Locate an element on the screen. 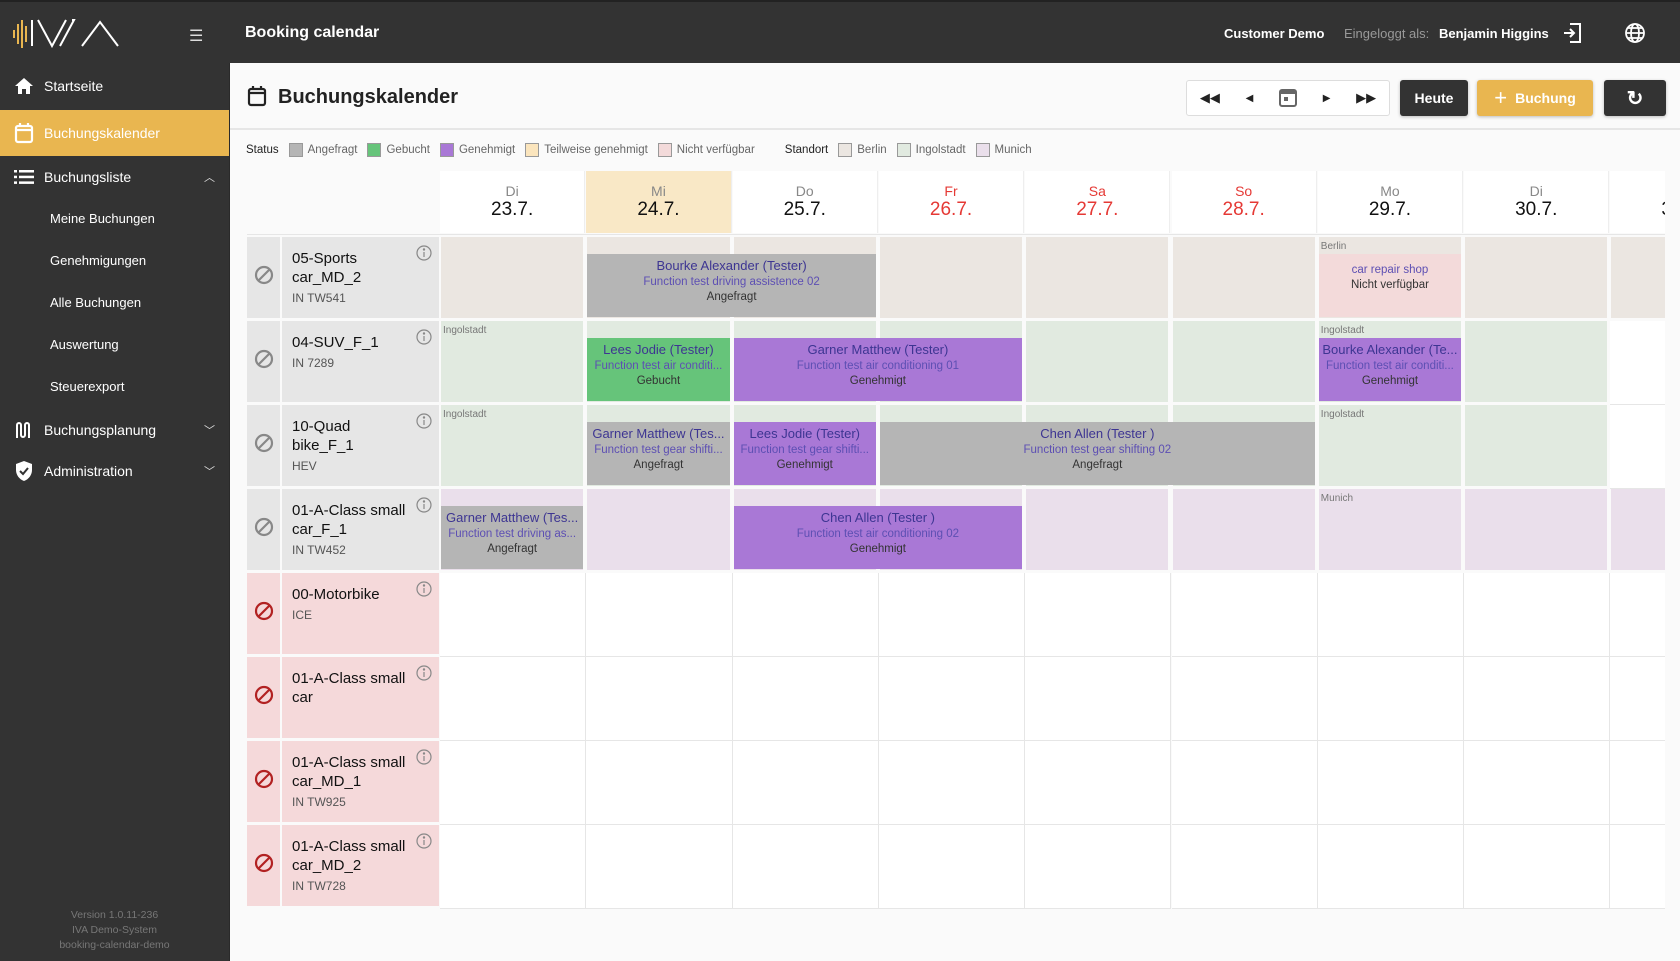 This screenshot has height=961, width=1680. resource-cell: 01-A-Class small car_F_1 IN TW452 is located at coordinates (360, 529).